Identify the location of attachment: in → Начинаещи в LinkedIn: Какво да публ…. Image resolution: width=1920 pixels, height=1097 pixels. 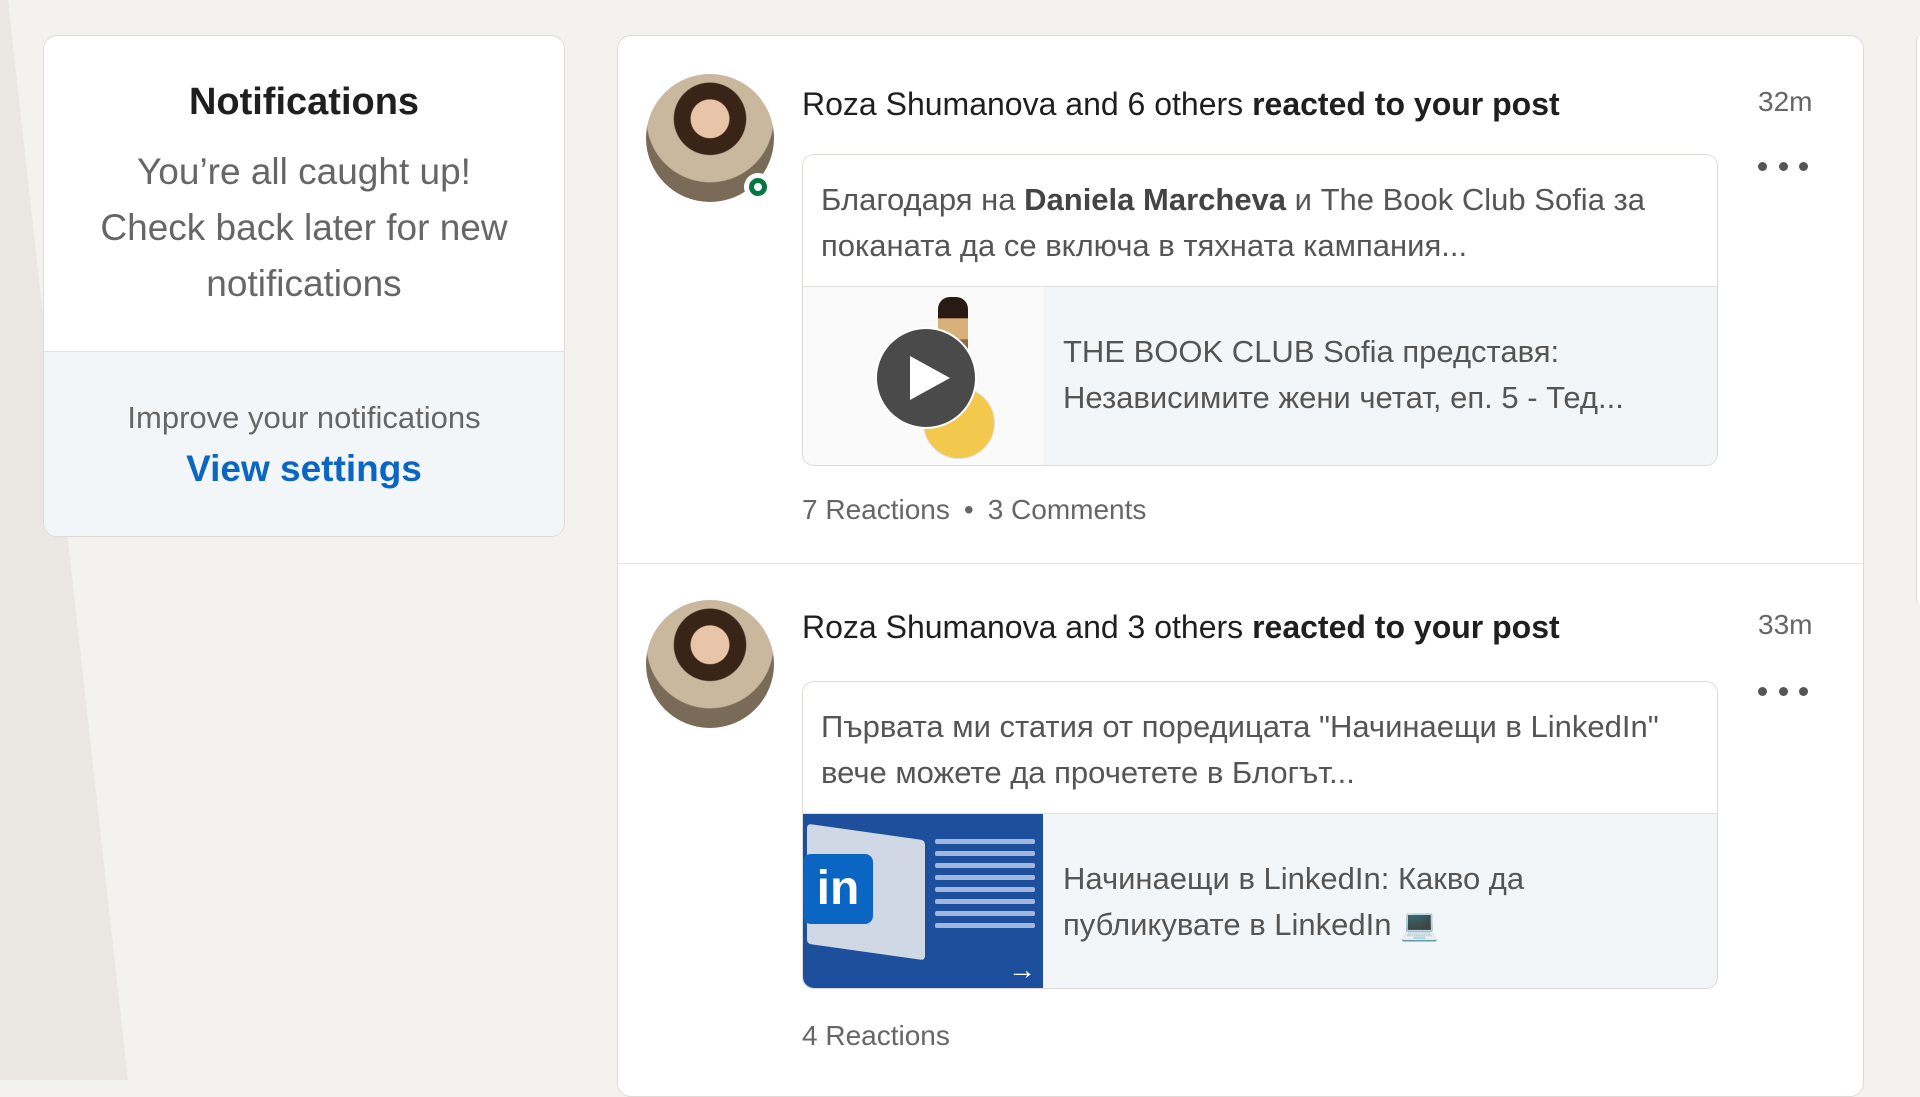
(1260, 900).